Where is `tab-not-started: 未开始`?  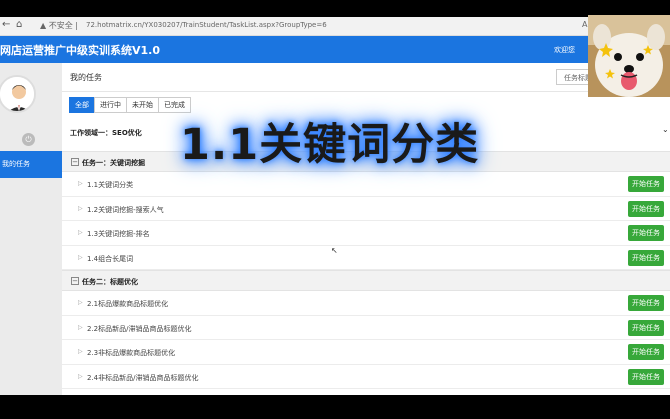 tab-not-started: 未开始 is located at coordinates (142, 105).